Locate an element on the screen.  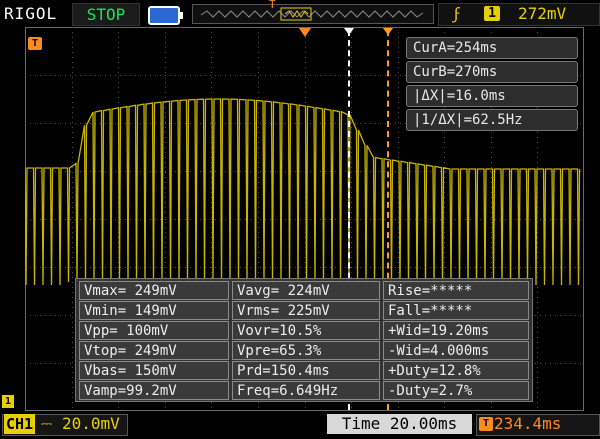
trigger-position-marker is located at coordinates (305, 32).